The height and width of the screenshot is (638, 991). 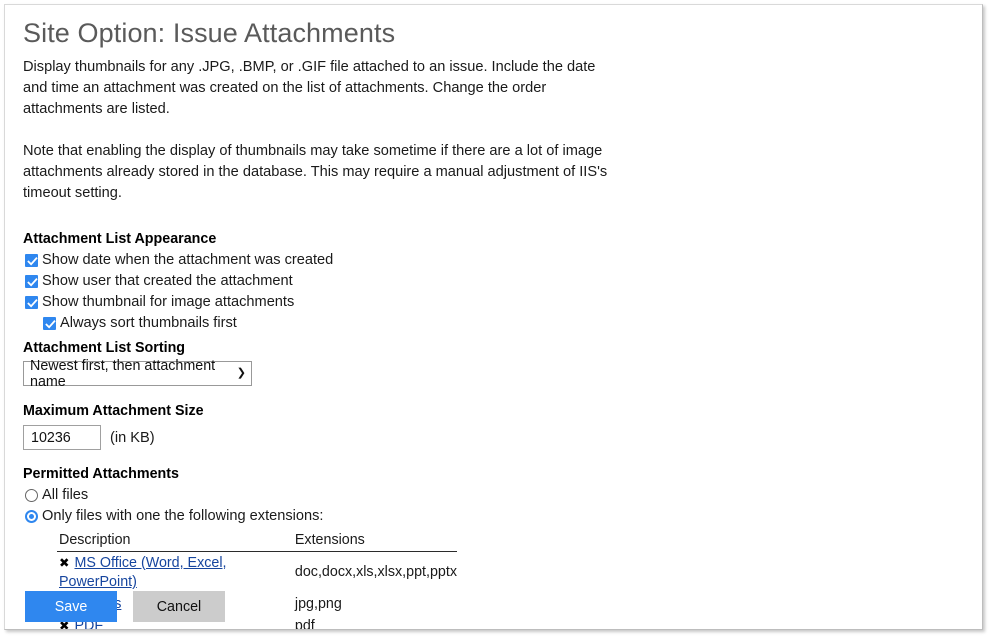 I want to click on cancel-button: Cancel, so click(x=179, y=606).